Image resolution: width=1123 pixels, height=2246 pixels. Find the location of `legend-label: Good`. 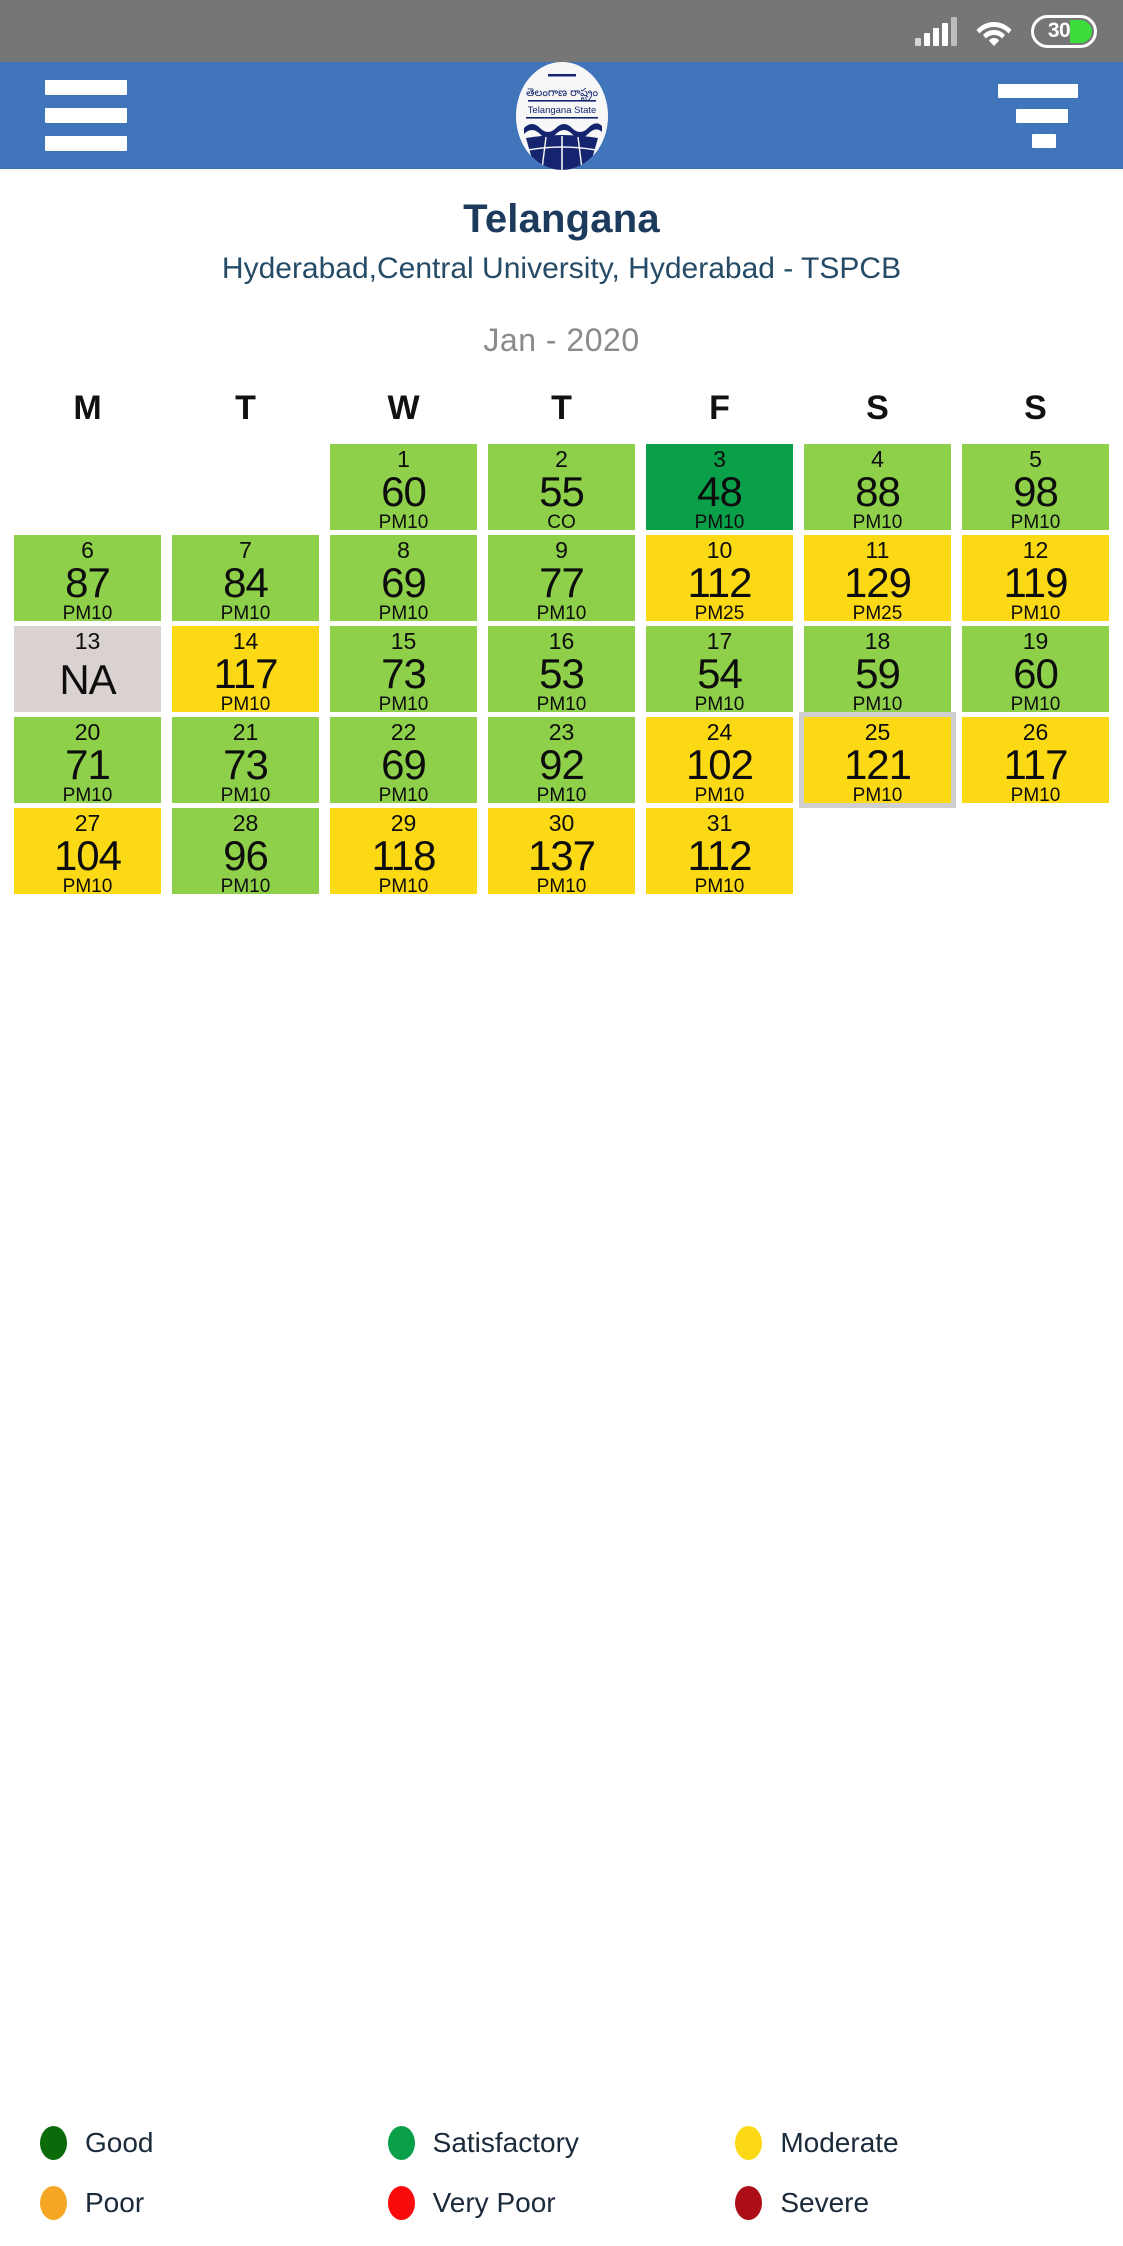

legend-label: Good is located at coordinates (119, 2142).